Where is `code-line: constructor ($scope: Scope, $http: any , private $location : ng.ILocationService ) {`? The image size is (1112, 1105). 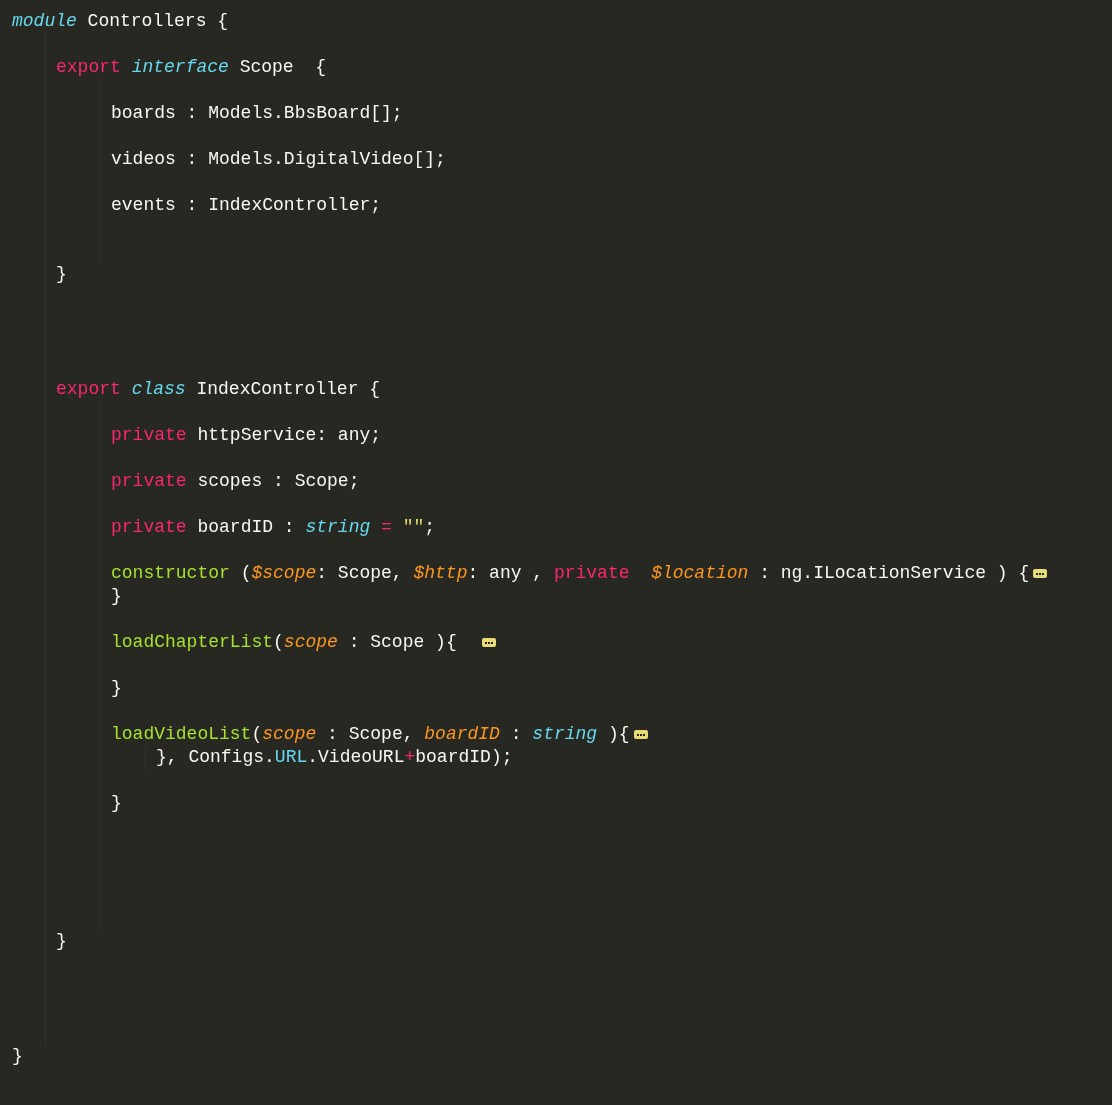 code-line: constructor ($scope: Scope, $http: any , private $location : ng.ILocationService ) { is located at coordinates (570, 573).